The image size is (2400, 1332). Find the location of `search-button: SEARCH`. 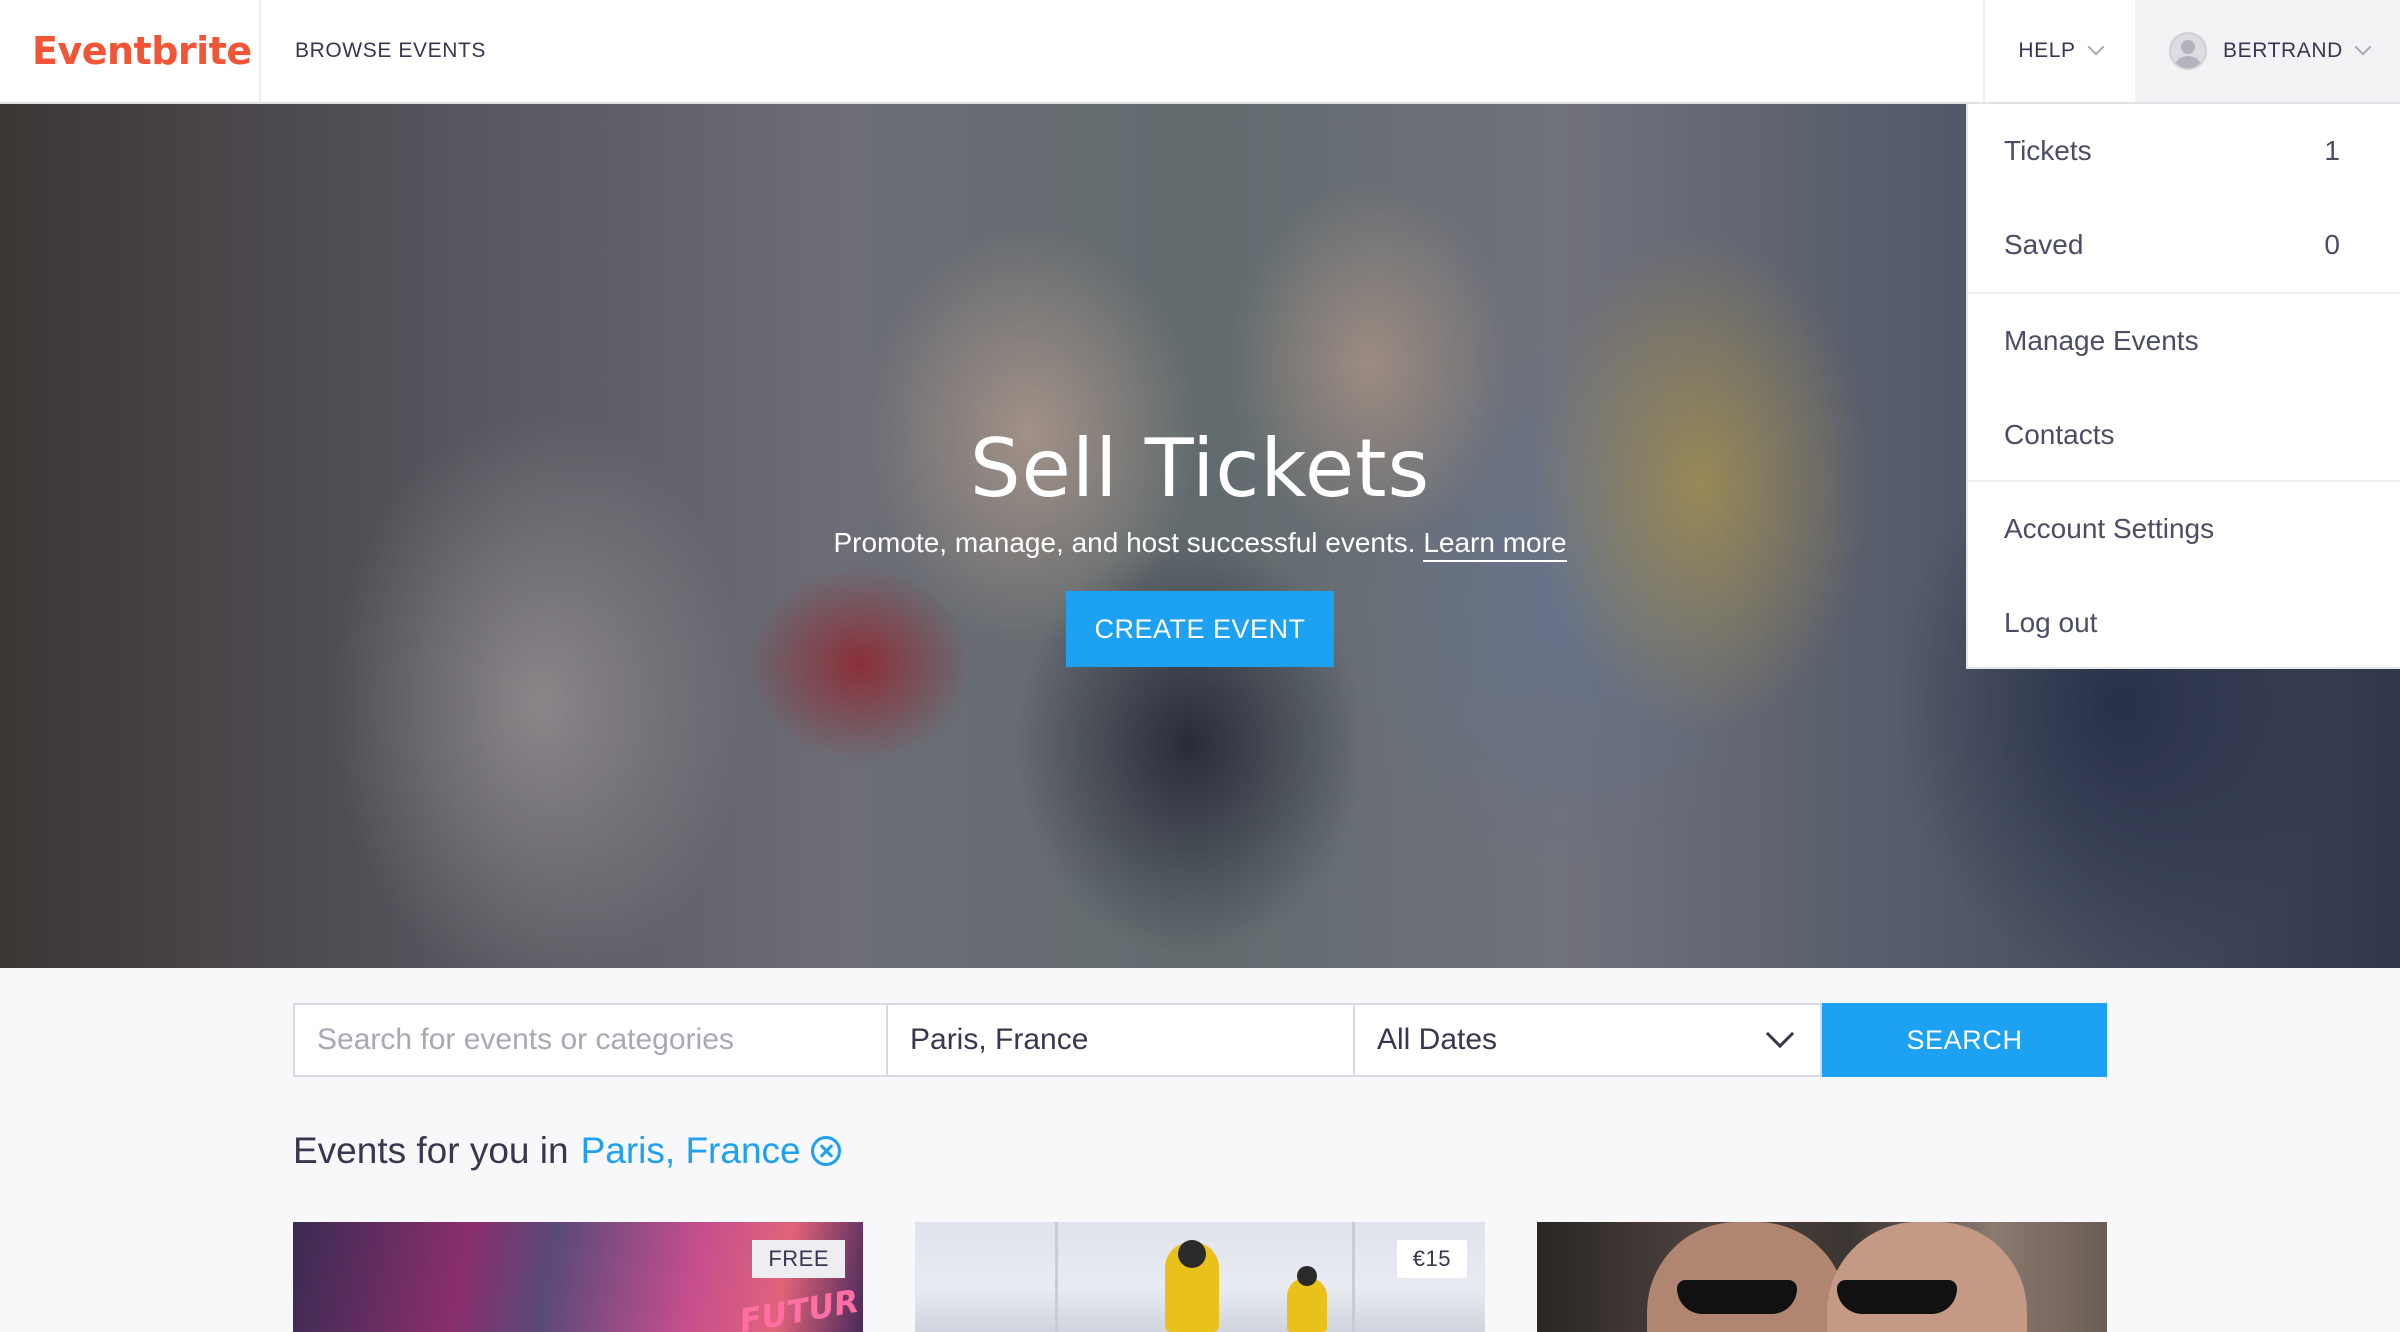

search-button: SEARCH is located at coordinates (1964, 1040).